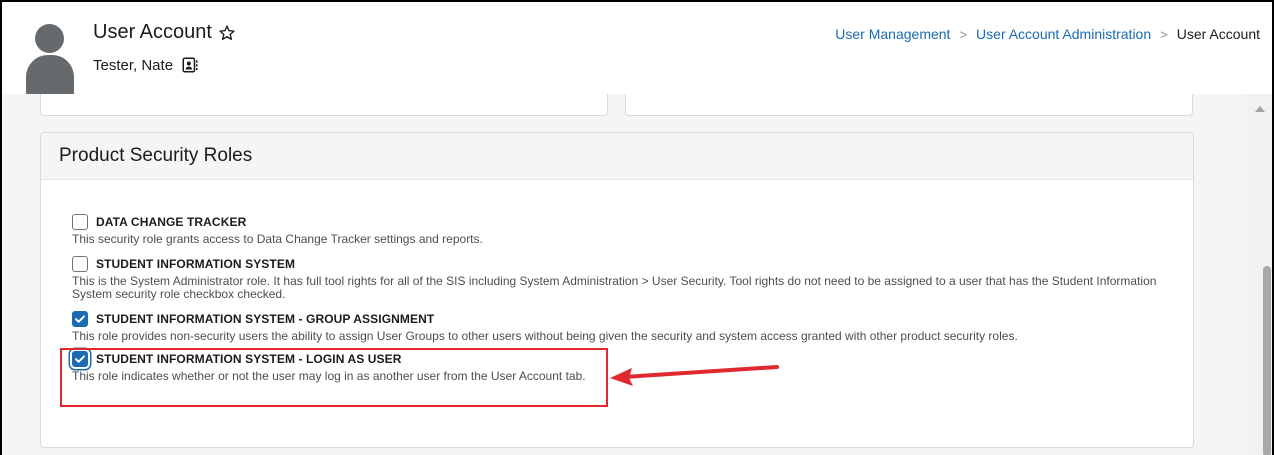  I want to click on role-checkbox-group-assignment, so click(80, 319).